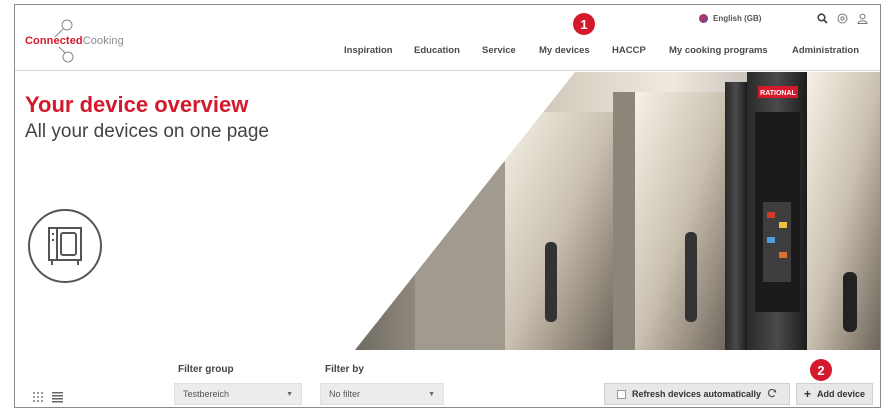 The image size is (893, 411). Describe the element at coordinates (344, 369) in the screenshot. I see `filter-by-label: Filter by` at that location.